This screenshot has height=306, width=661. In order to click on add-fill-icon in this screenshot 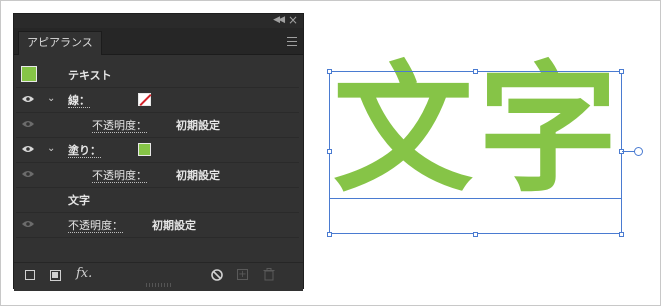, I will do `click(55, 275)`.